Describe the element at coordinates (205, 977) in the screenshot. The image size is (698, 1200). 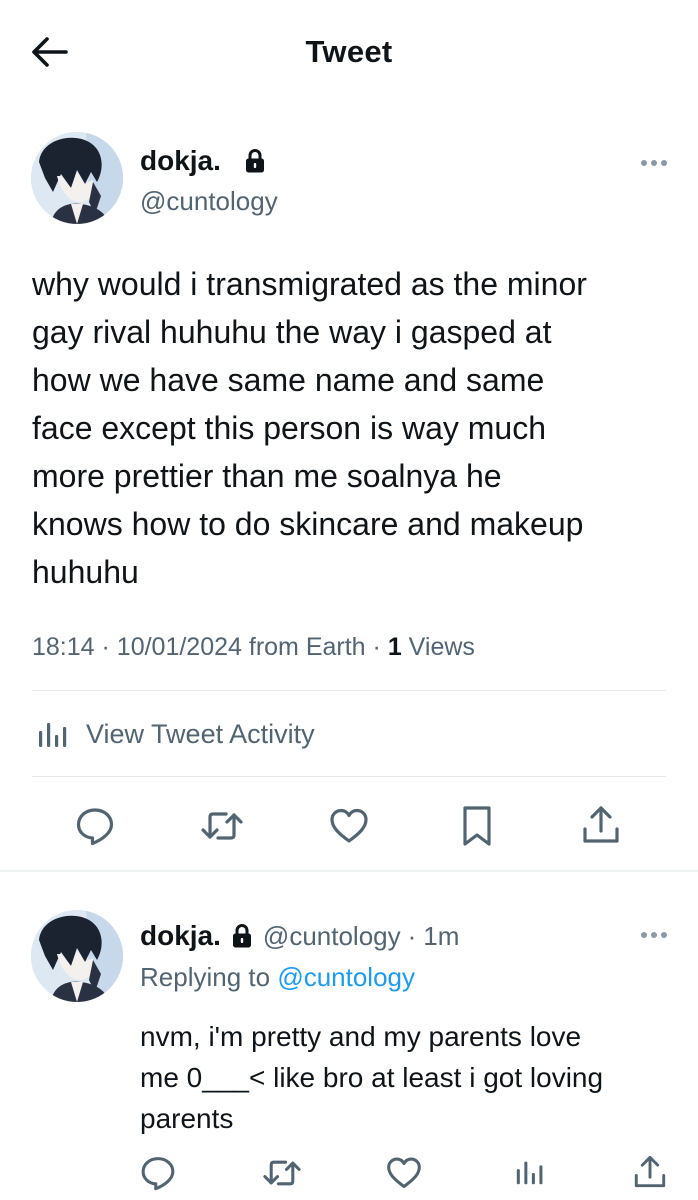
I see `replying-prefix: Replying to` at that location.